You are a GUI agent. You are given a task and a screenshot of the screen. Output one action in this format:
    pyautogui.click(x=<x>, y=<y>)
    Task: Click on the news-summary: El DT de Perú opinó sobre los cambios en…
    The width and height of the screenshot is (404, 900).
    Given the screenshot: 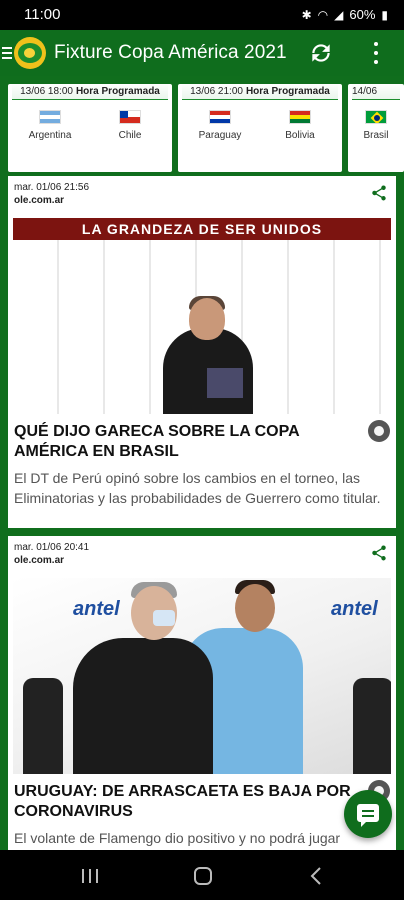 What is the action you would take?
    pyautogui.click(x=197, y=488)
    